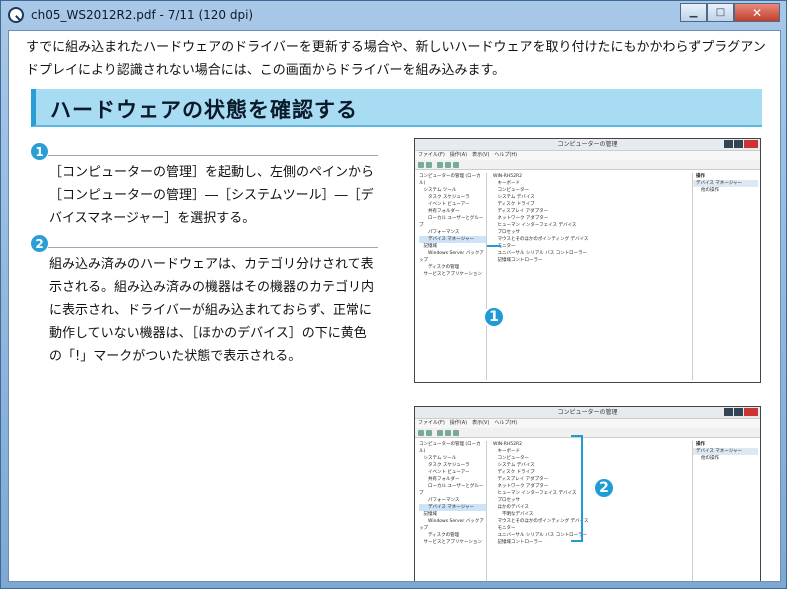 The width and height of the screenshot is (787, 589). I want to click on window-title: ch05_WS2012R2.pdf - 7/11 (120 dpi), so click(142, 15).